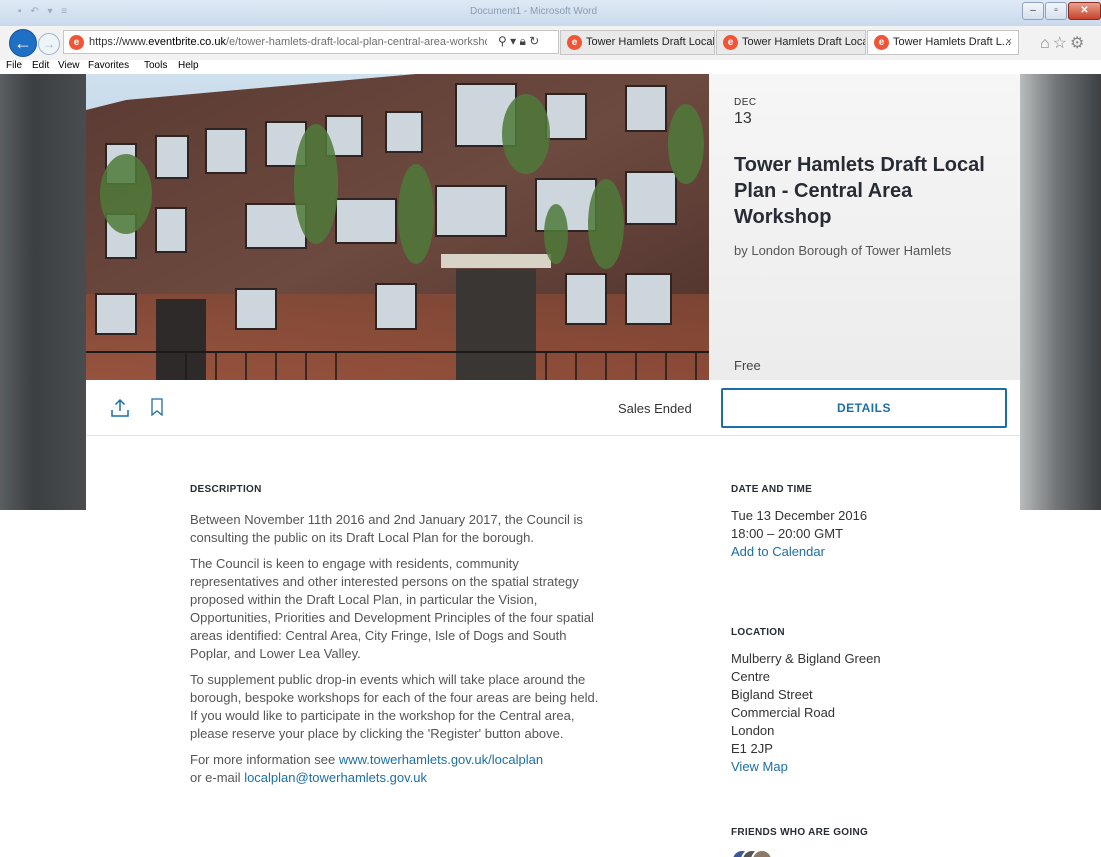 The height and width of the screenshot is (857, 1101). Describe the element at coordinates (787, 533) in the screenshot. I see `event-time: 18:00 – 20:00 GMT` at that location.